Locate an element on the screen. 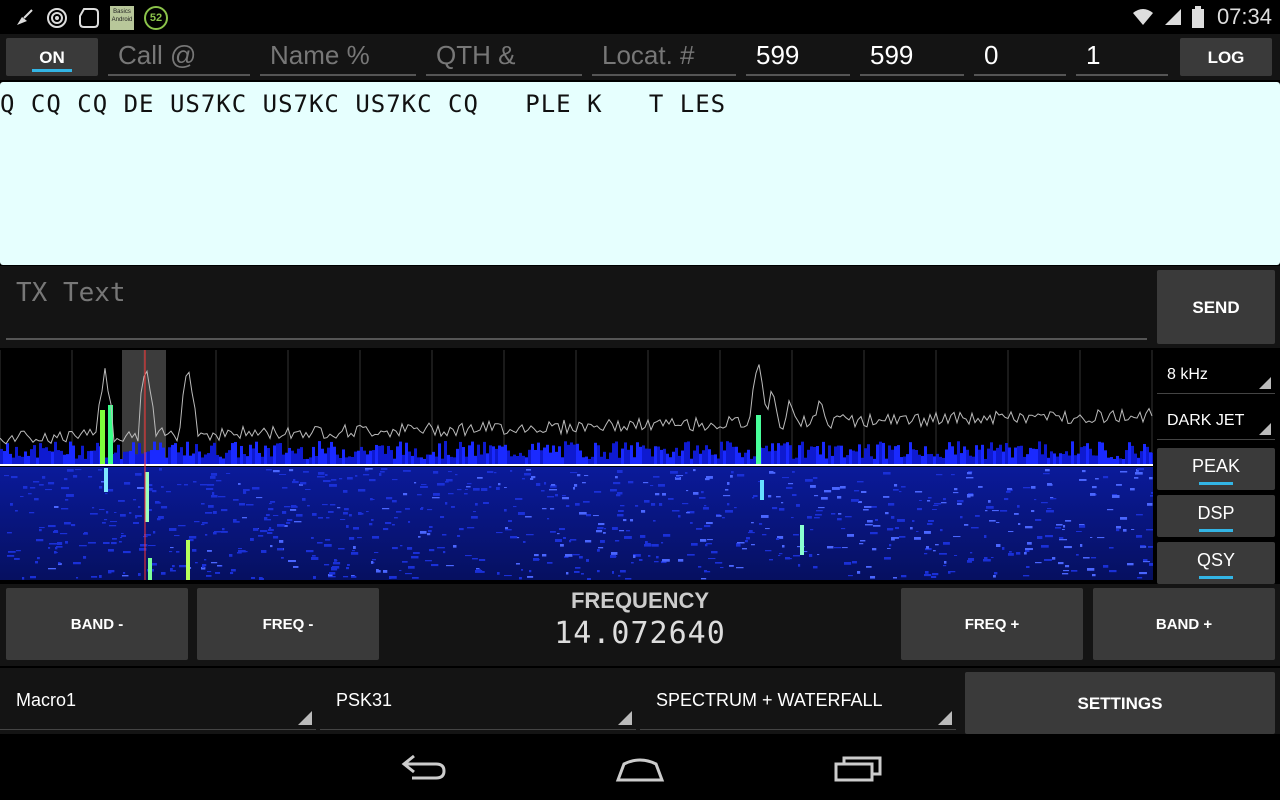  back-icon is located at coordinates (424, 768).